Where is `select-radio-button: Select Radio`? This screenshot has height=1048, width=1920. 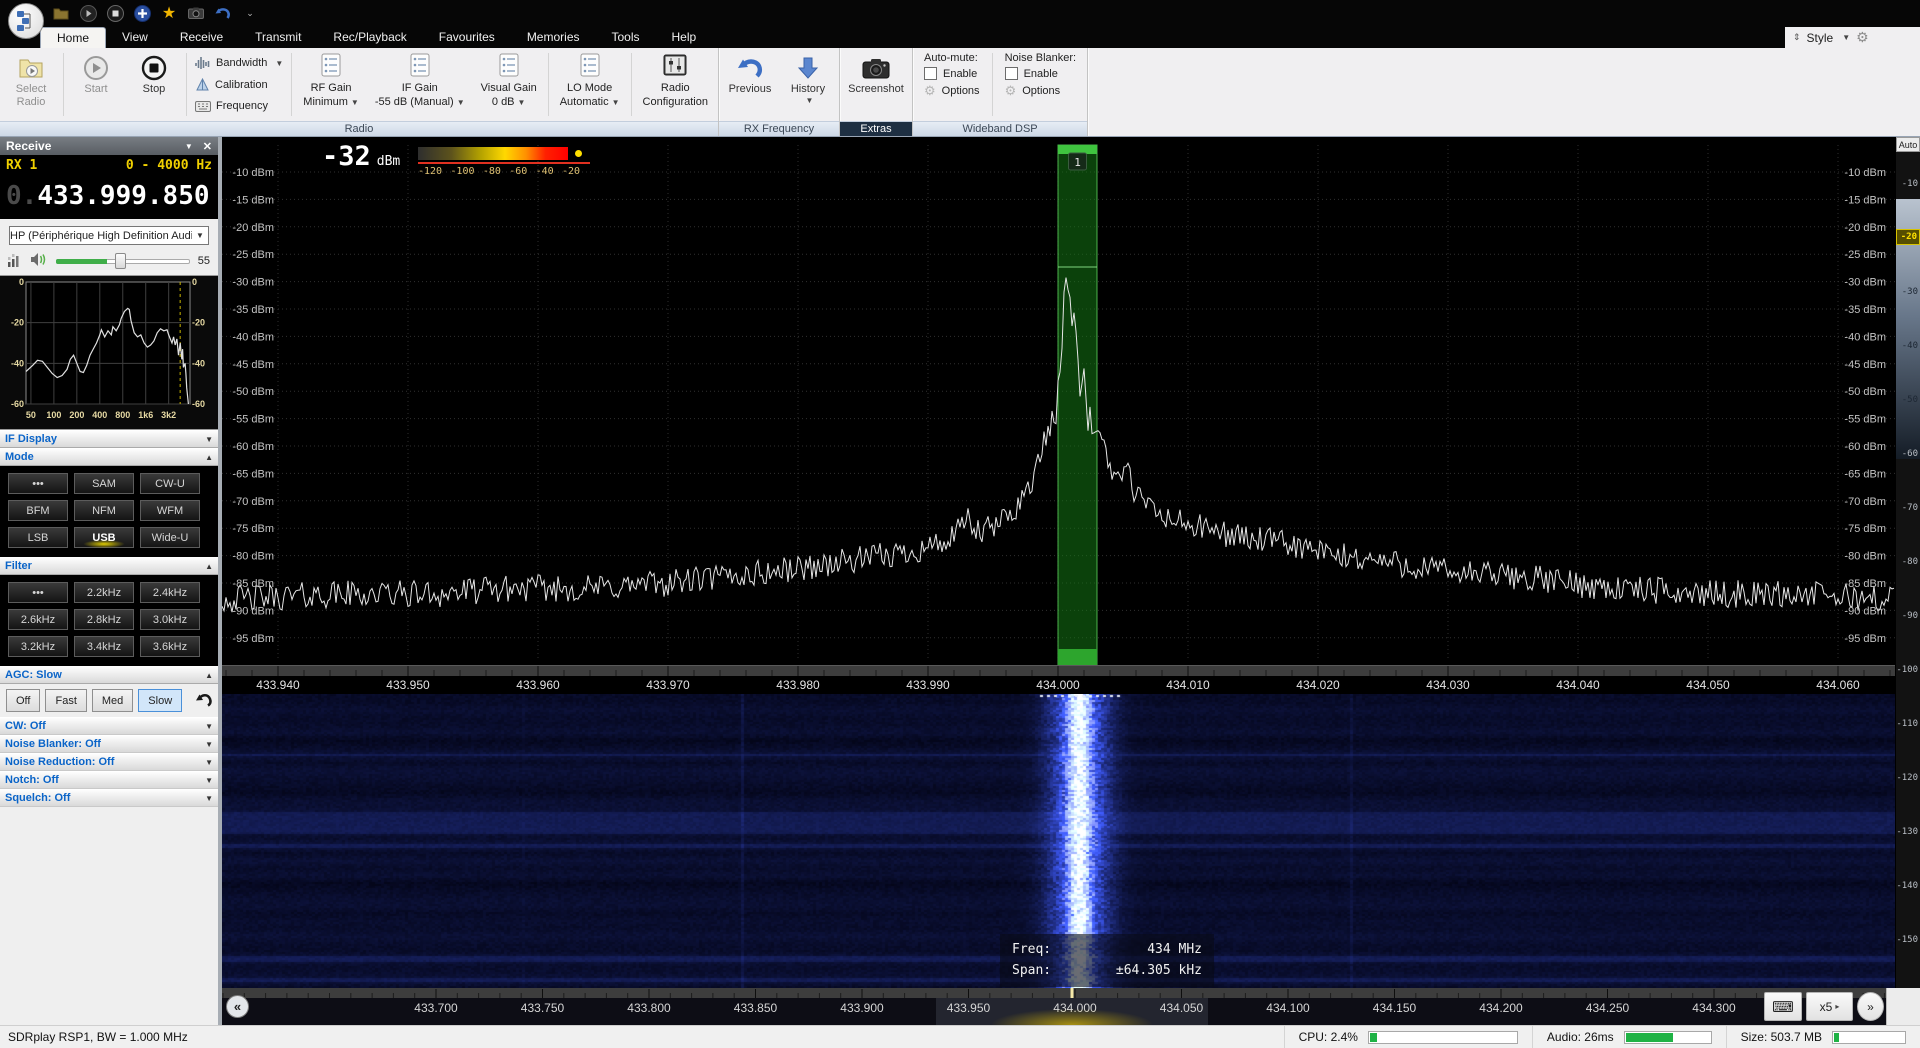
select-radio-button: Select Radio is located at coordinates (31, 84).